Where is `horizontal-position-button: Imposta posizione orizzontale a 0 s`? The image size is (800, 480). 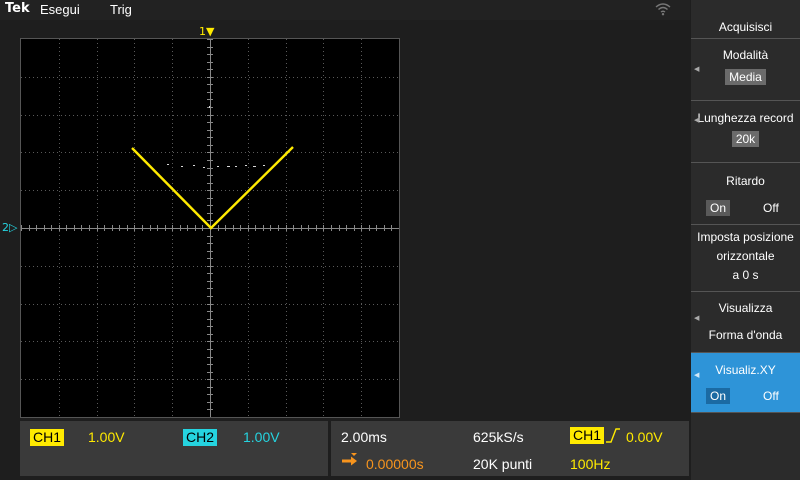 horizontal-position-button: Imposta posizione orizzontale a 0 s is located at coordinates (745, 257).